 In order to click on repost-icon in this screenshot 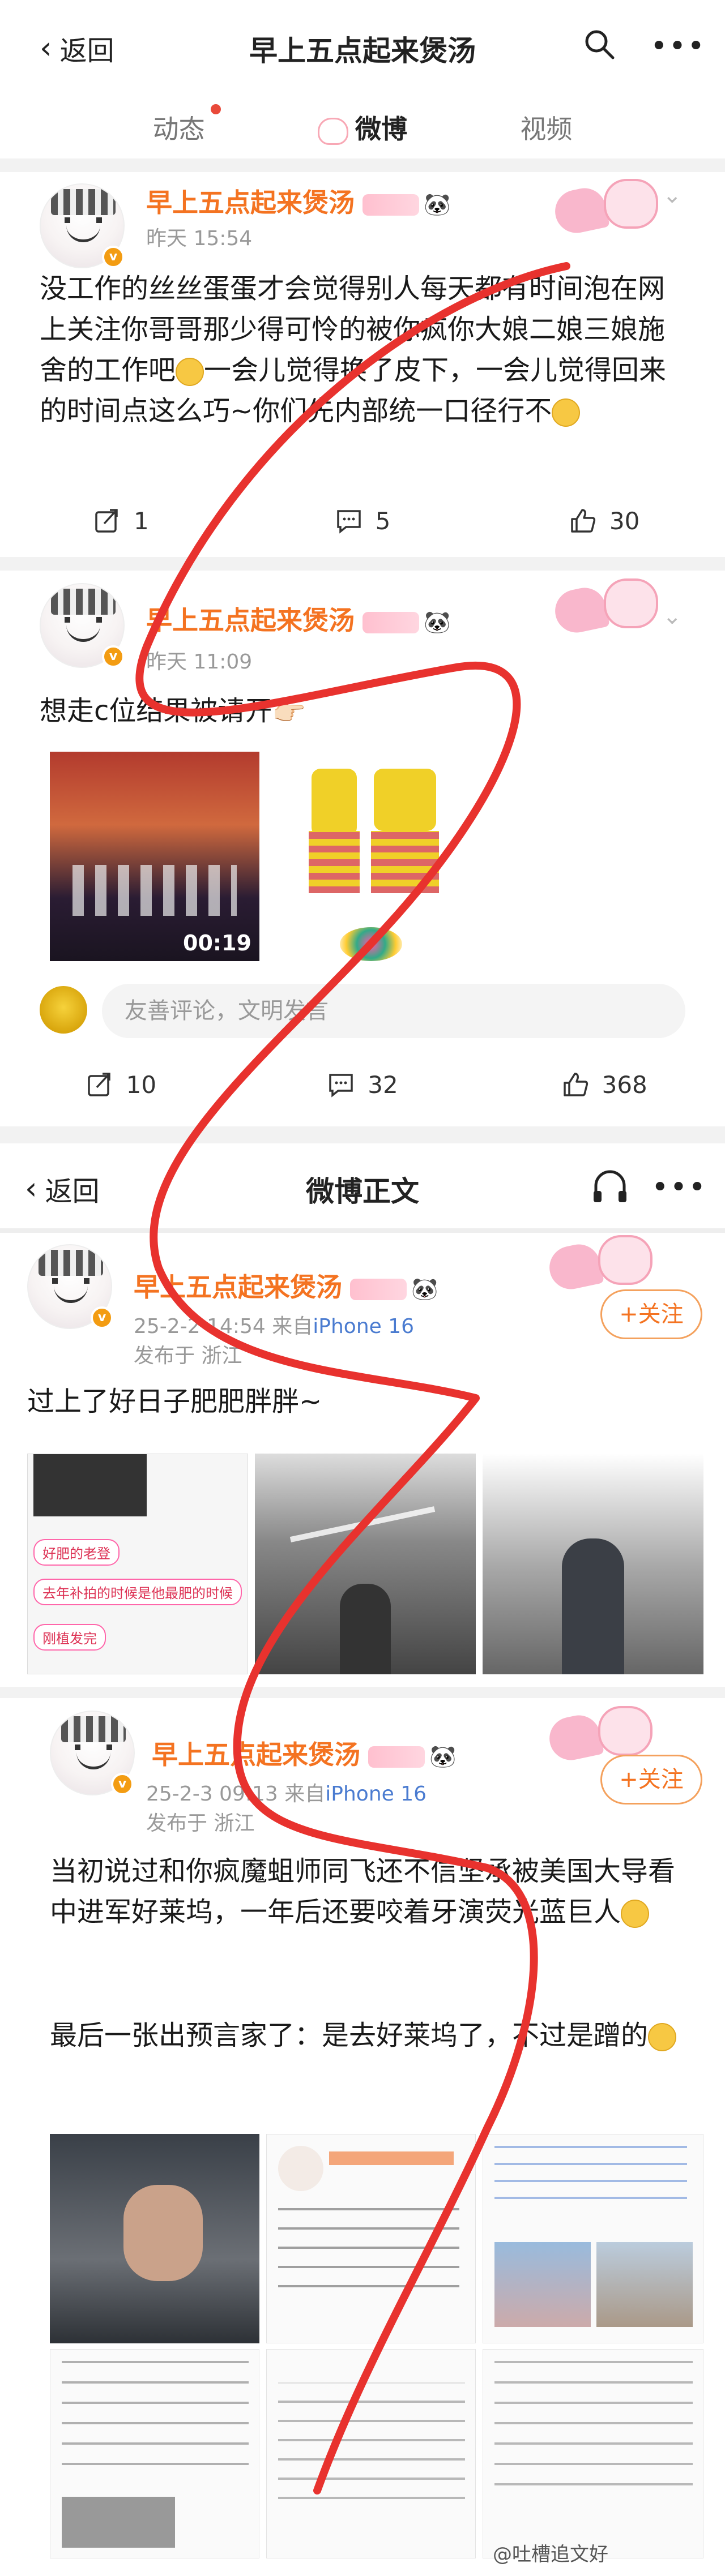, I will do `click(106, 521)`.